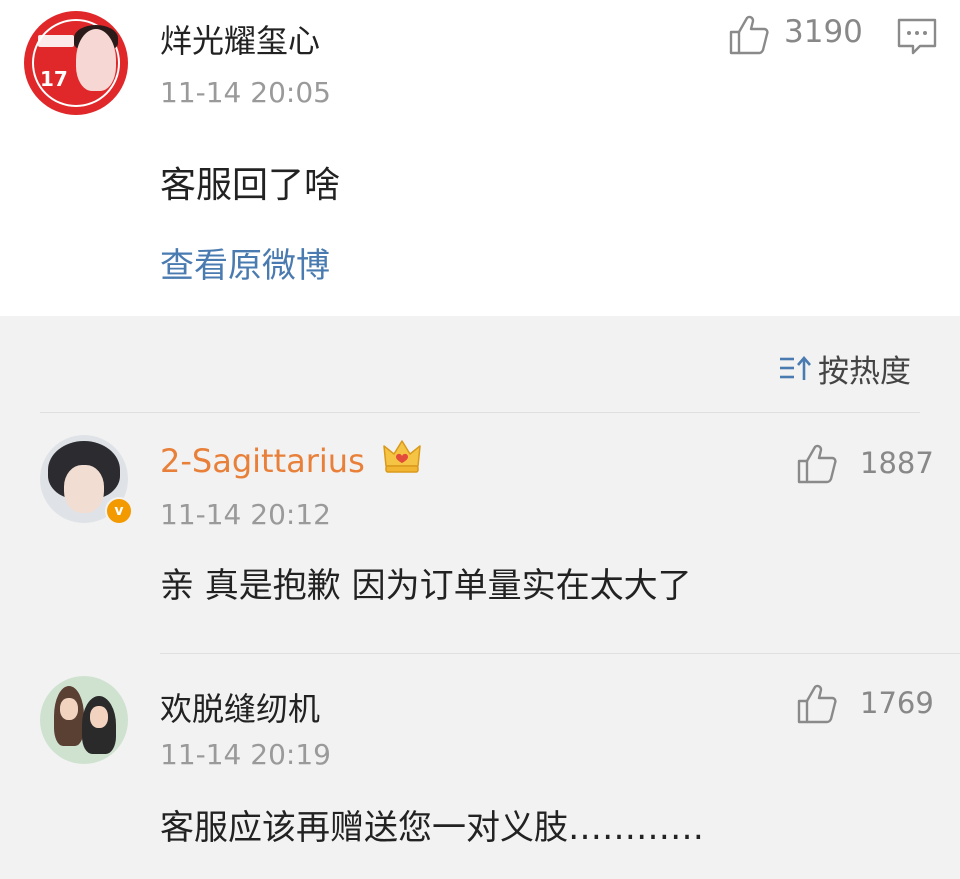  I want to click on comment-timestamp: 11-14 20:19, so click(245, 754).